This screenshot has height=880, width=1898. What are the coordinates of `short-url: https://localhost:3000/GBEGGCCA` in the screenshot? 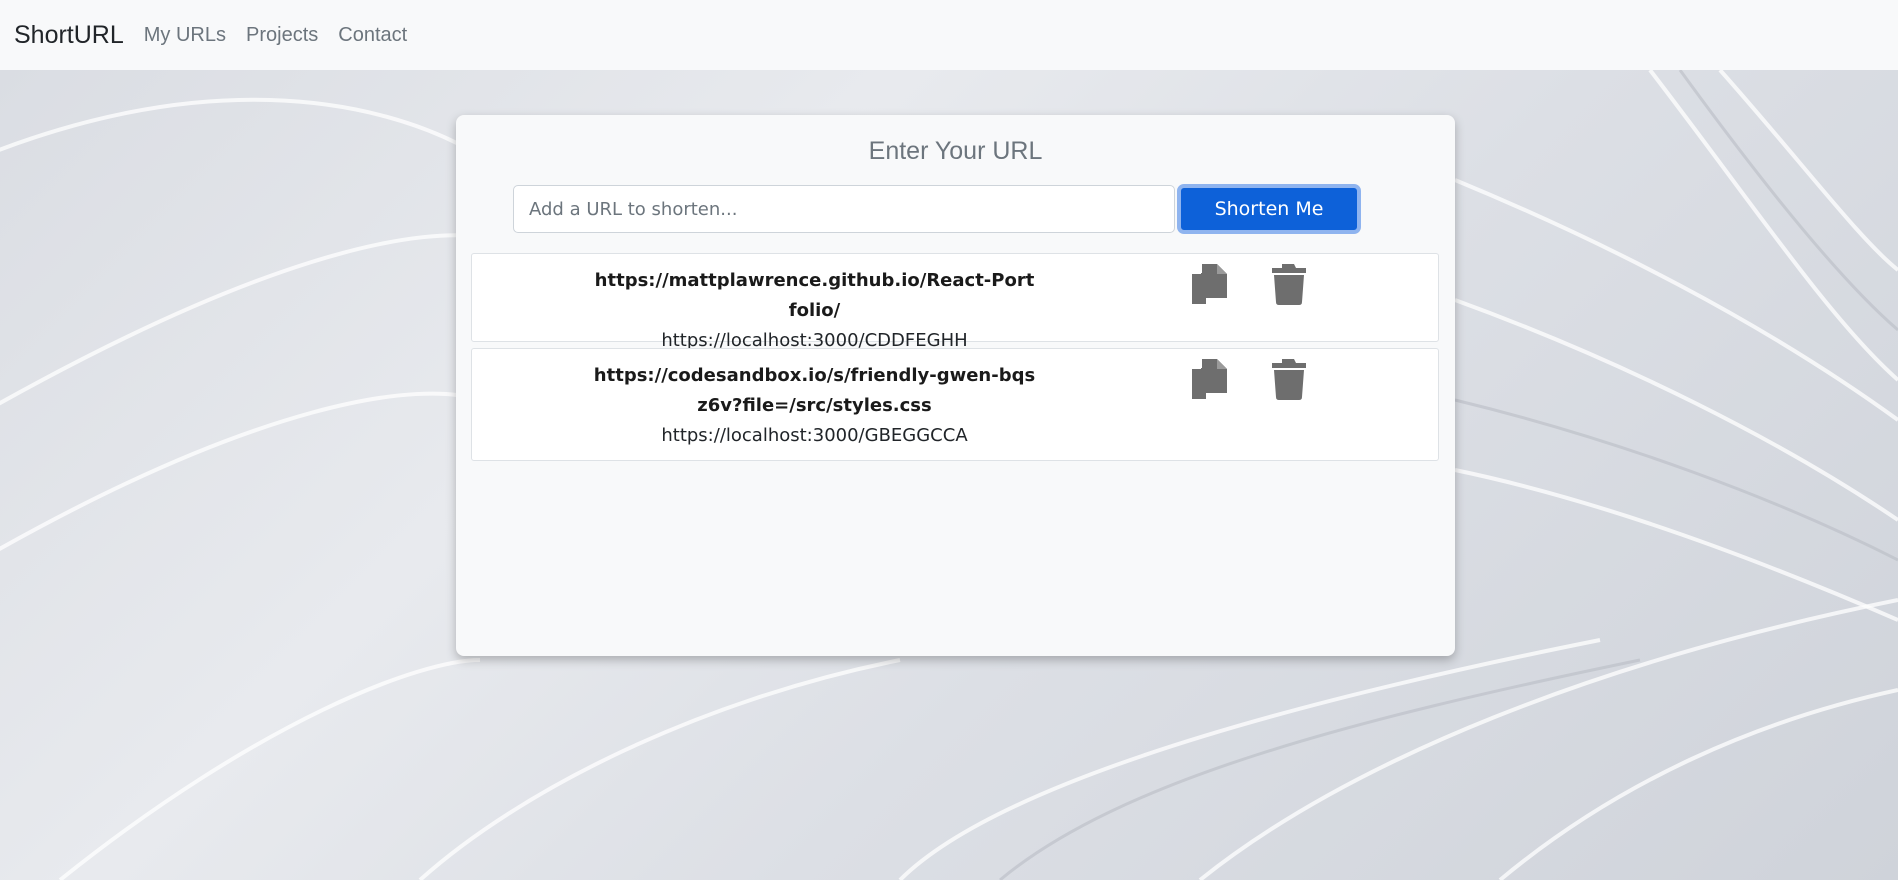 It's located at (814, 436).